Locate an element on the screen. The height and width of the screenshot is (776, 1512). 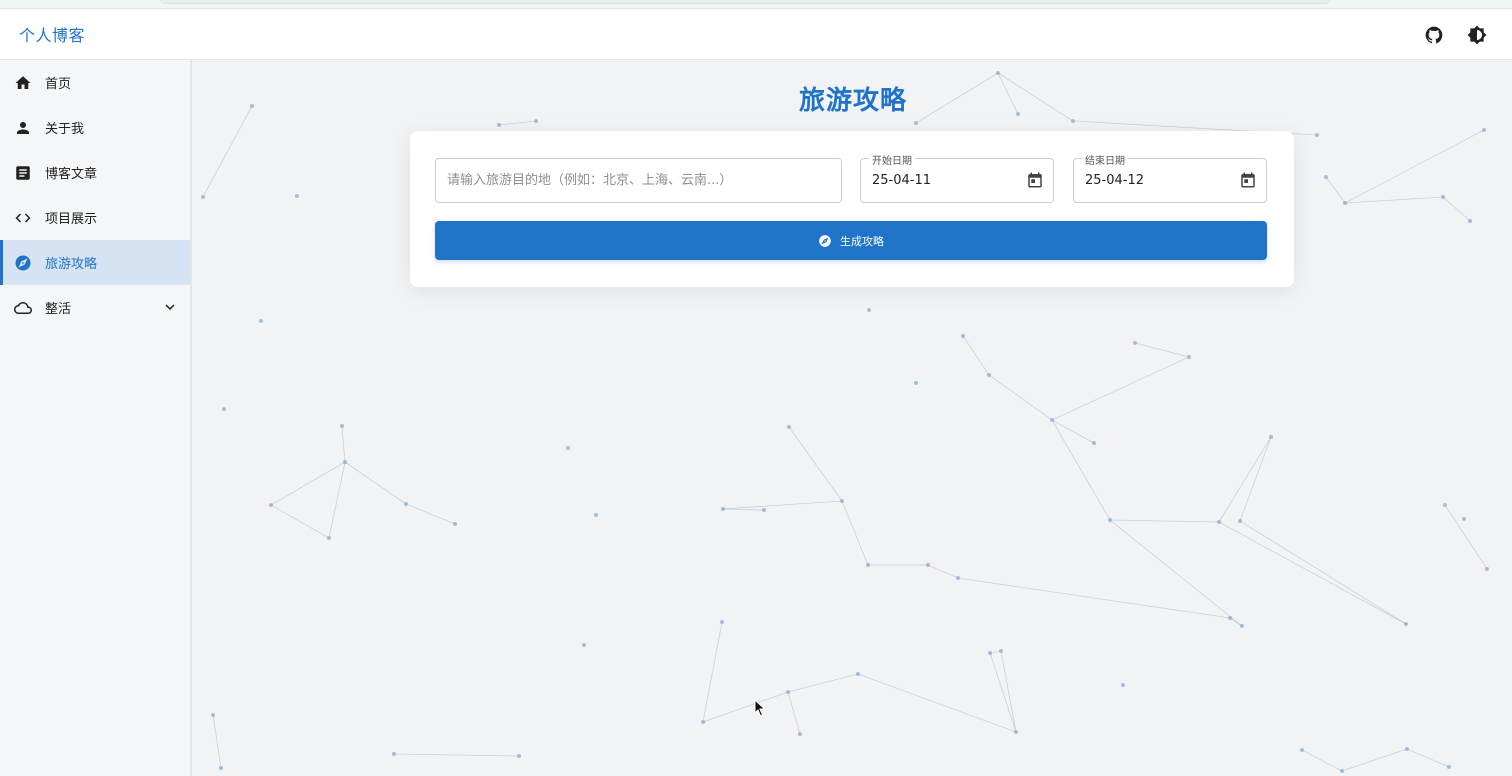
github-icon is located at coordinates (1434, 35).